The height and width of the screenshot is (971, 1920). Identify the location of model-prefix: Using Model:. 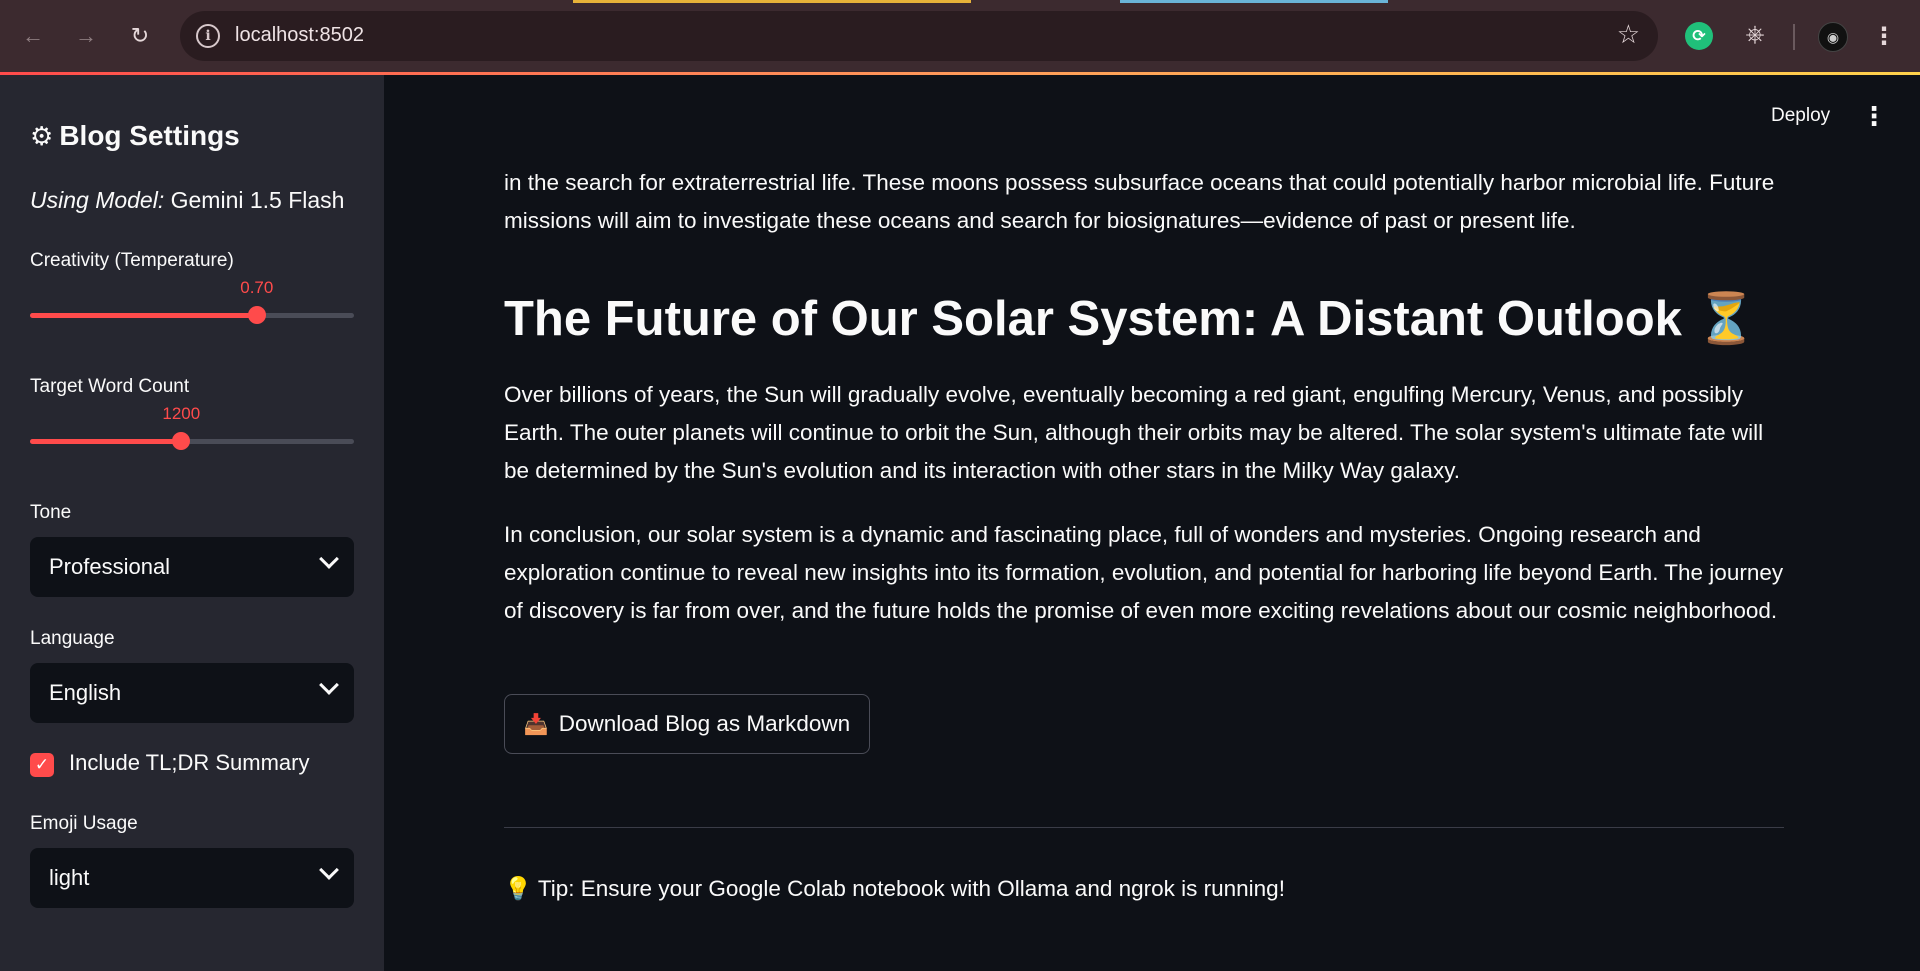
(97, 200).